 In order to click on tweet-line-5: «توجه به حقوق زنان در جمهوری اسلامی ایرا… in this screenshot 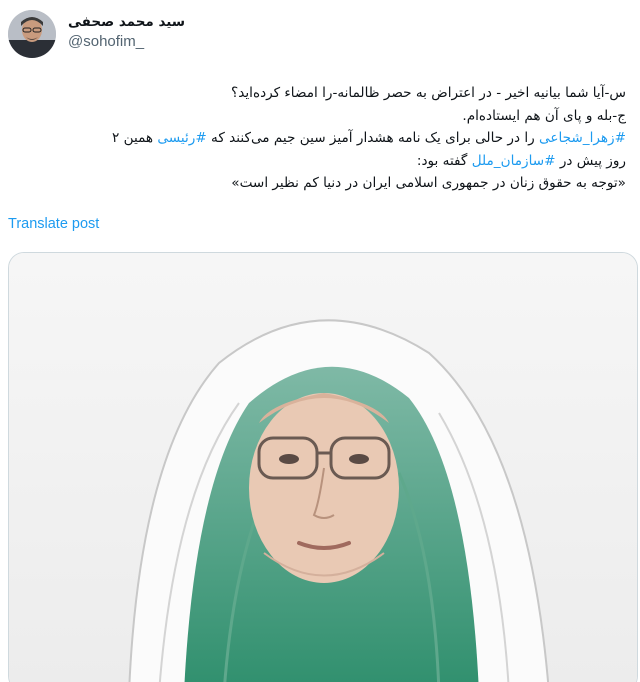, I will do `click(428, 183)`.